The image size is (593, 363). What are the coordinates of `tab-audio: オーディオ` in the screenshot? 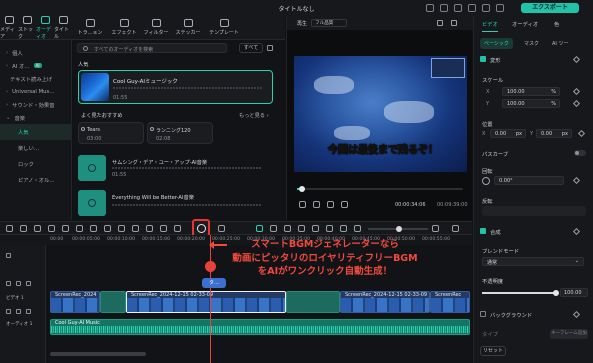 It's located at (525, 24).